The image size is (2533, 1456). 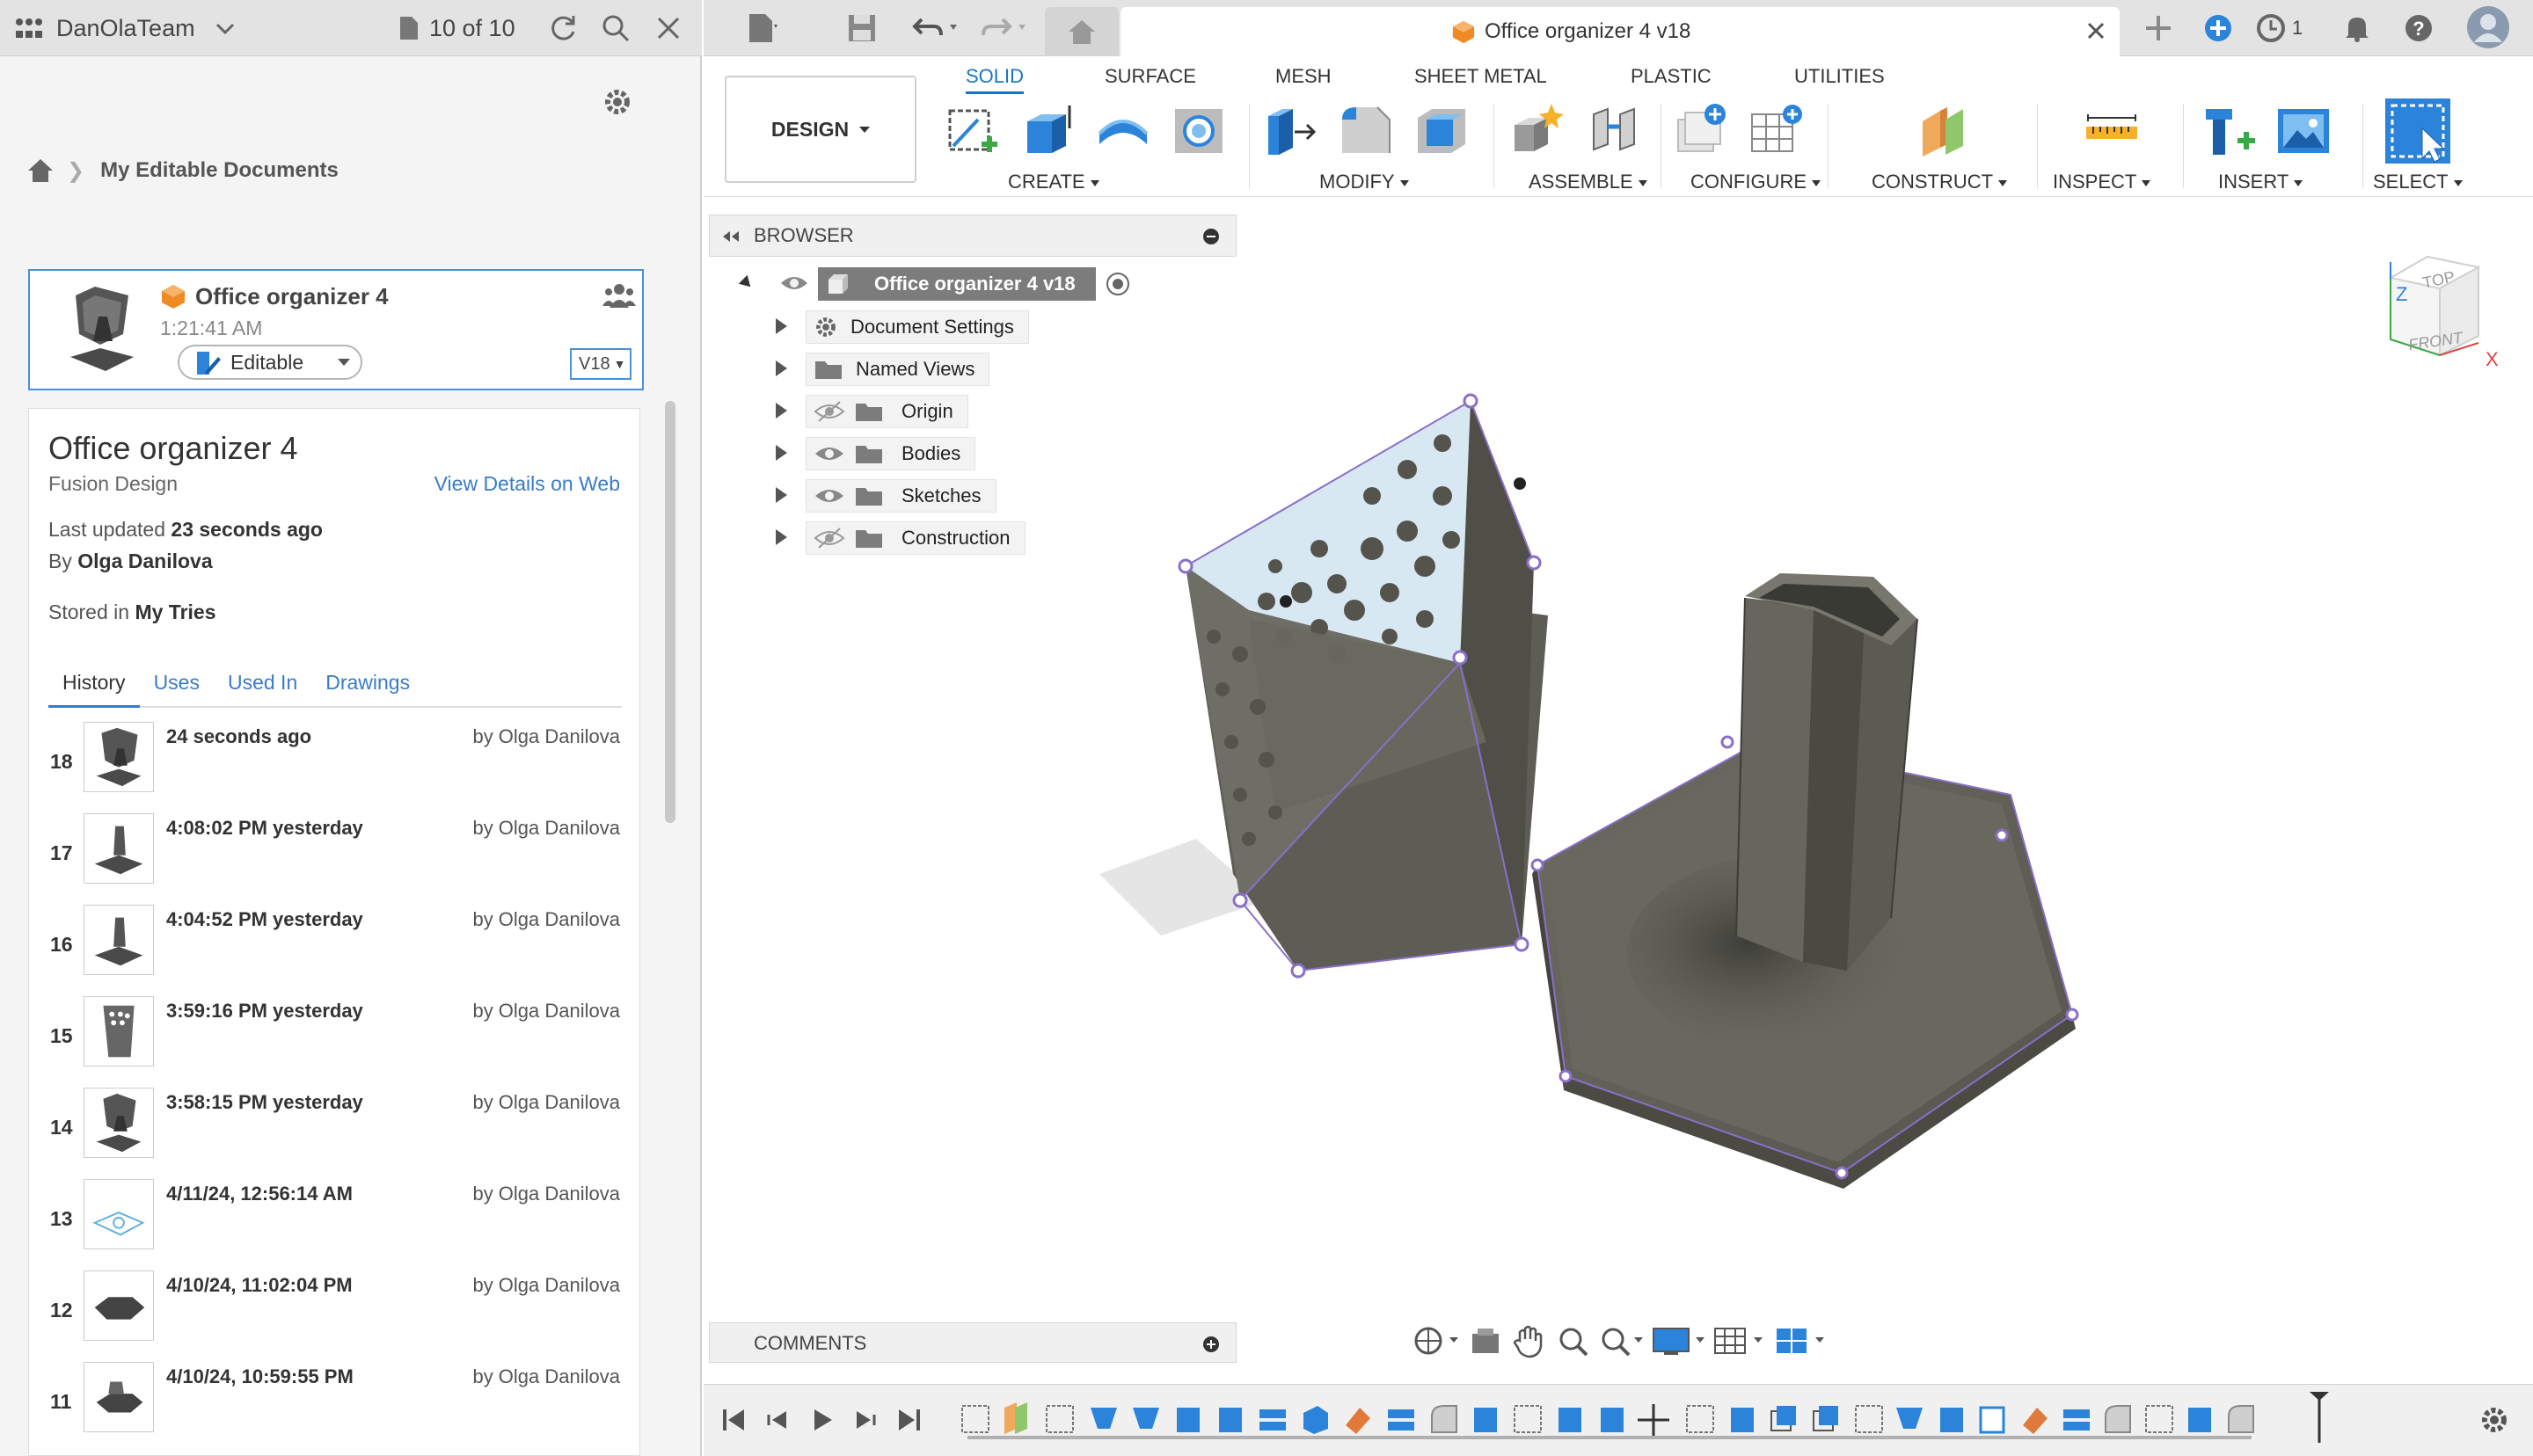 I want to click on go-to-start-icon, so click(x=733, y=1420).